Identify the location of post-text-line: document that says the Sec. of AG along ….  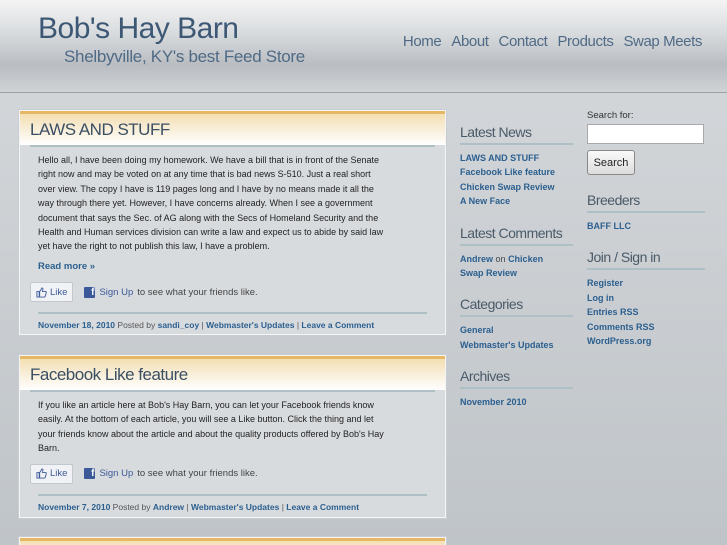
(208, 217).